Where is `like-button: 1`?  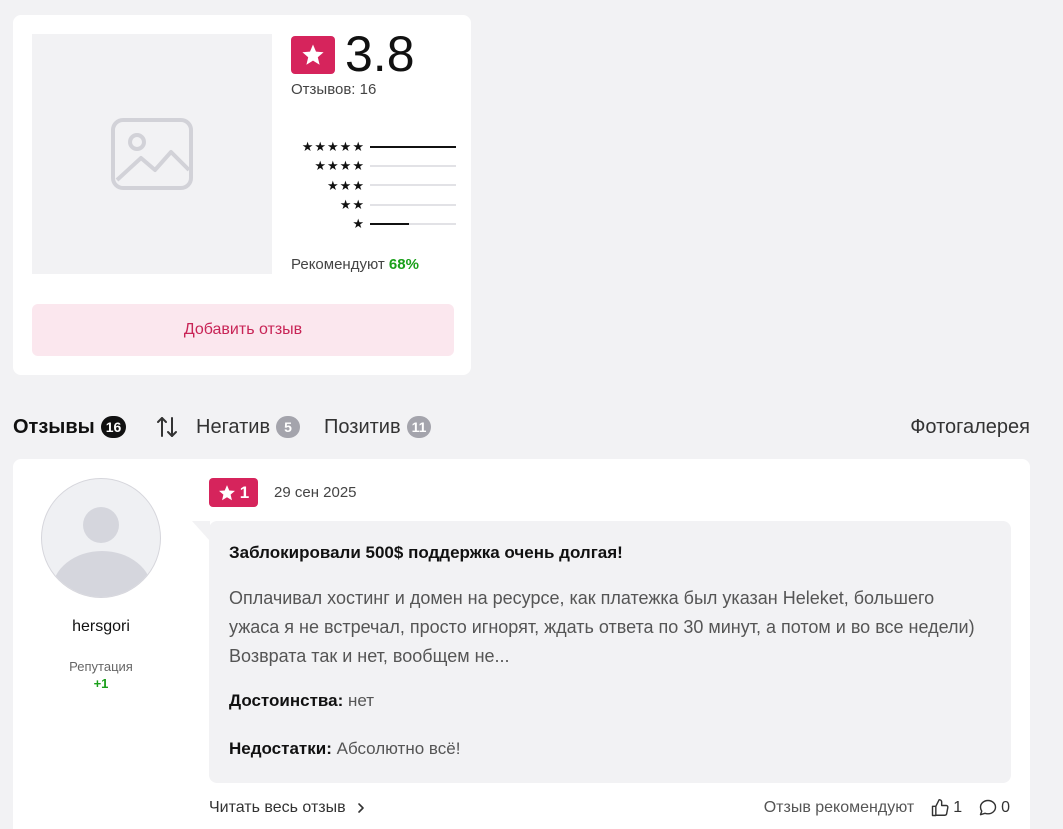
like-button: 1 is located at coordinates (946, 808).